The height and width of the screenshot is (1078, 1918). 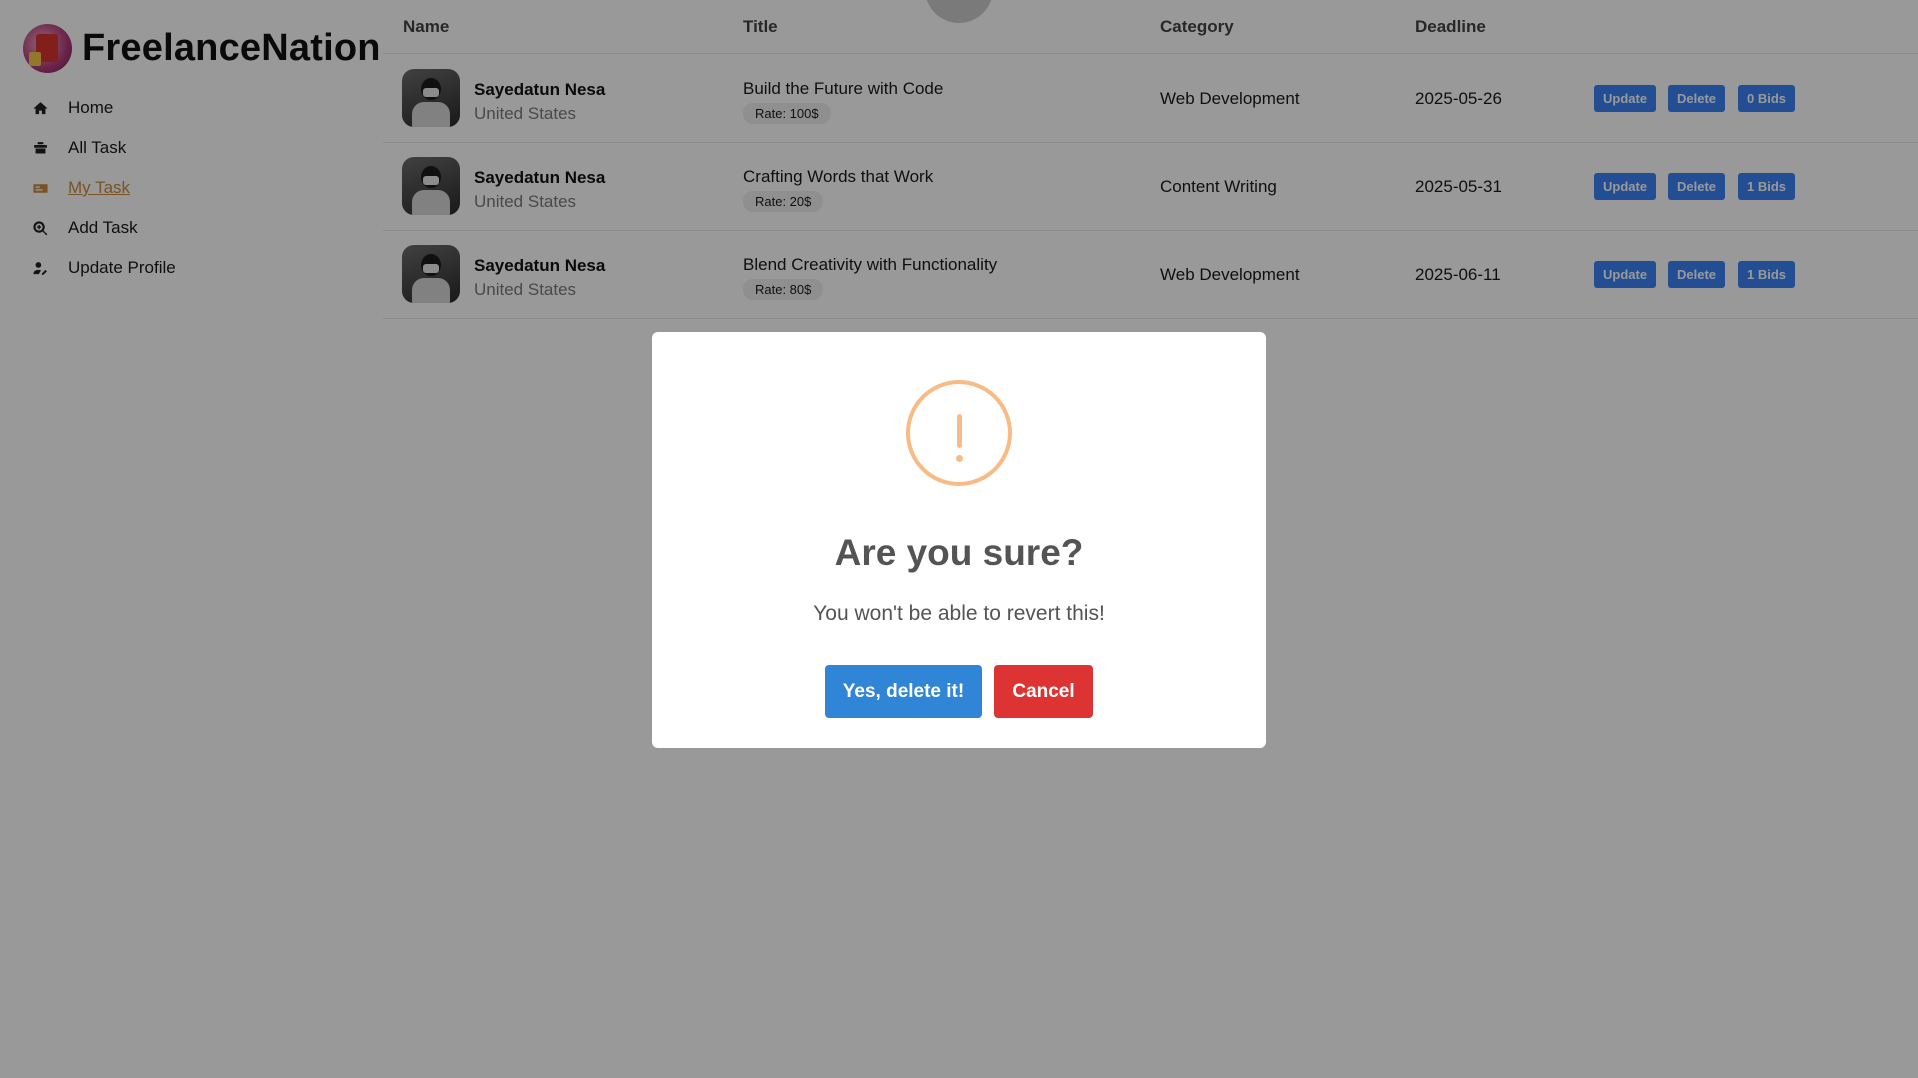 What do you see at coordinates (1043, 691) in the screenshot?
I see `cancel-button: Cancel` at bounding box center [1043, 691].